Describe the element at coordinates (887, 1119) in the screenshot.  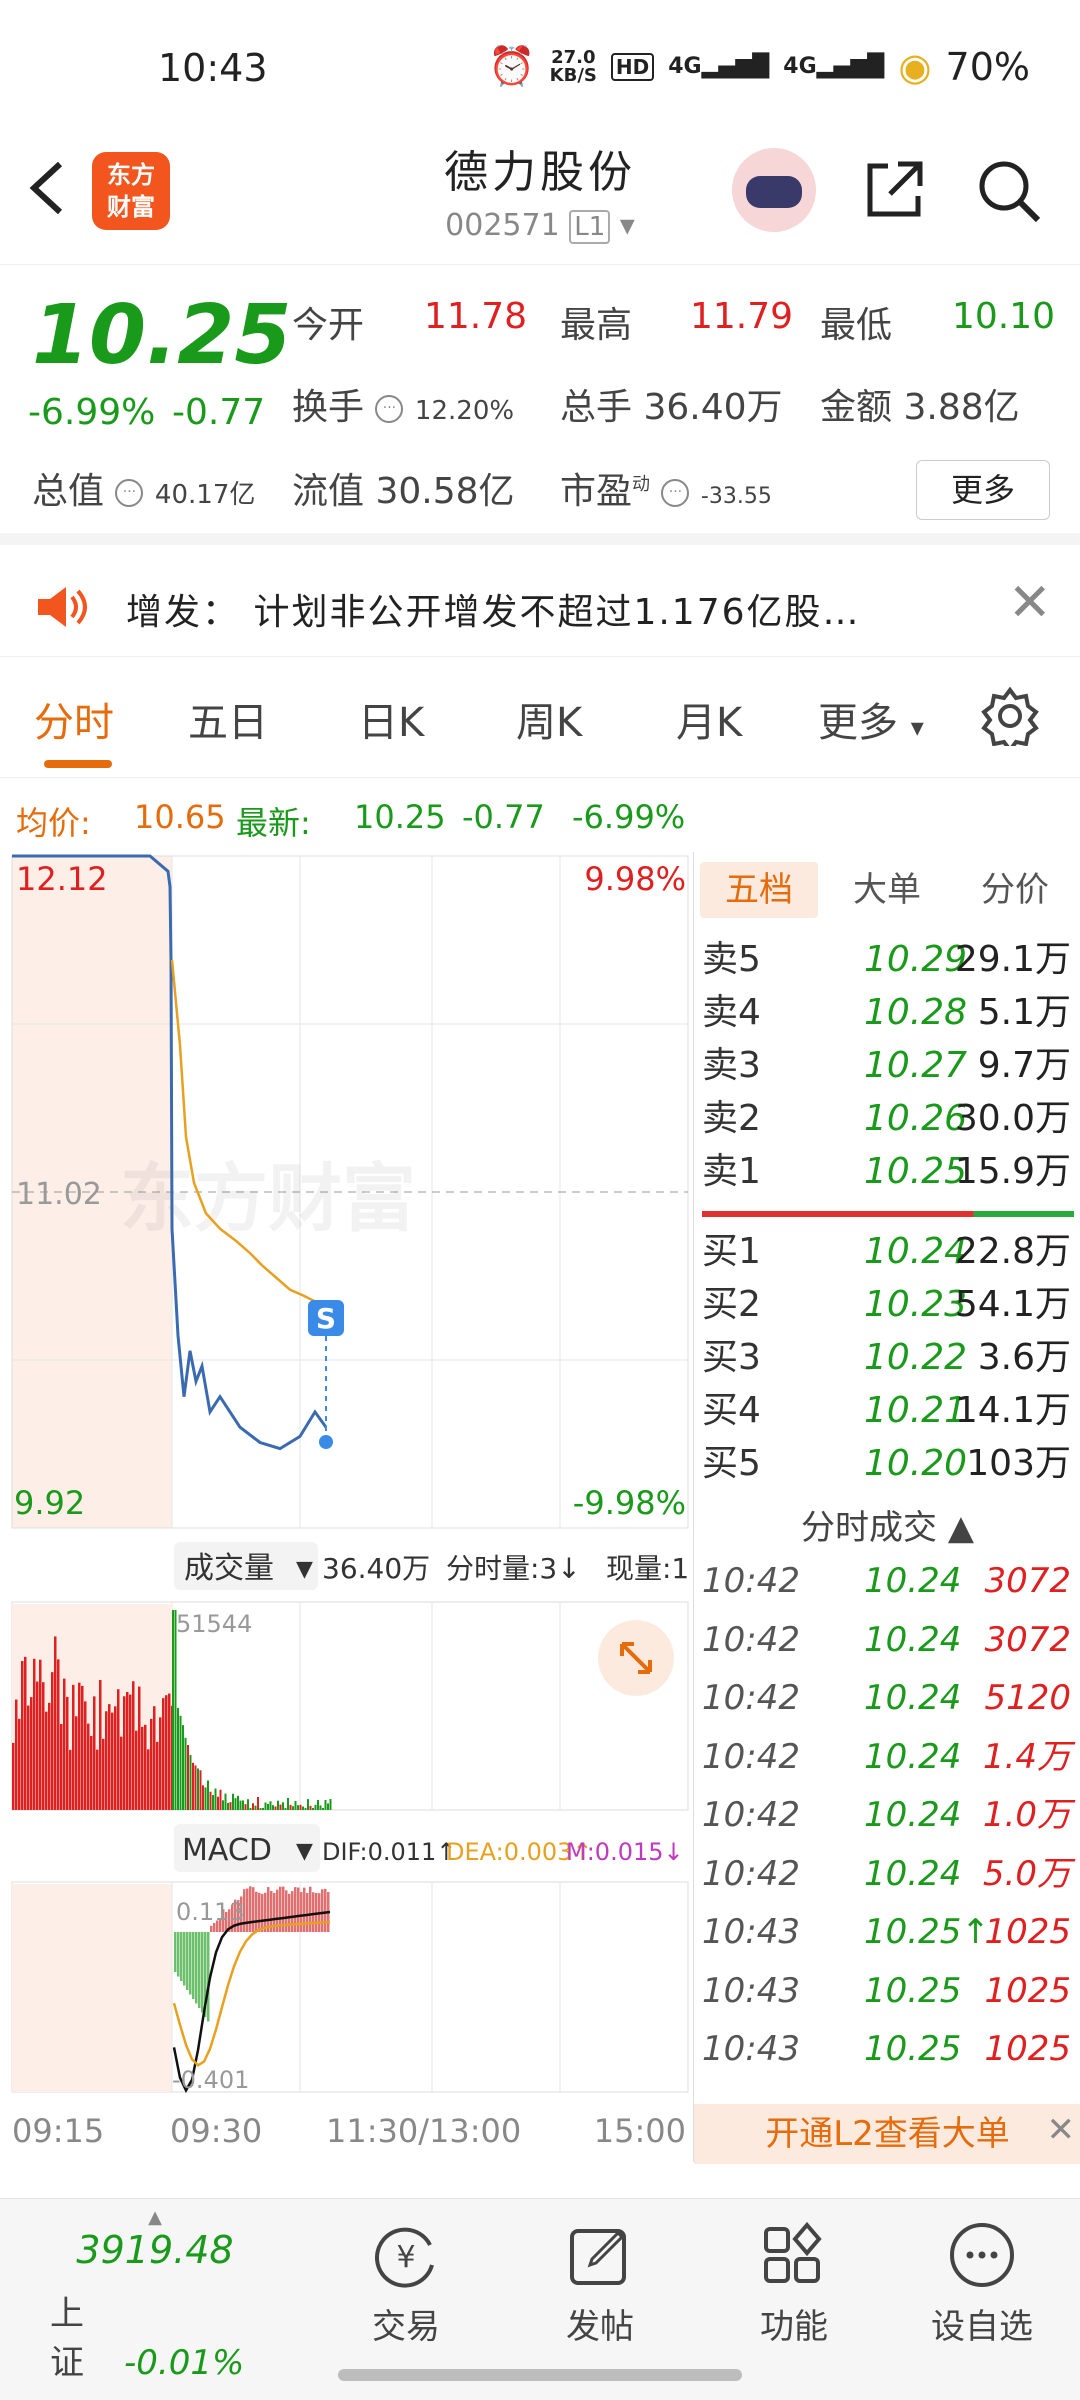
I see `ask-row: 卖2 10.26 30.0万` at that location.